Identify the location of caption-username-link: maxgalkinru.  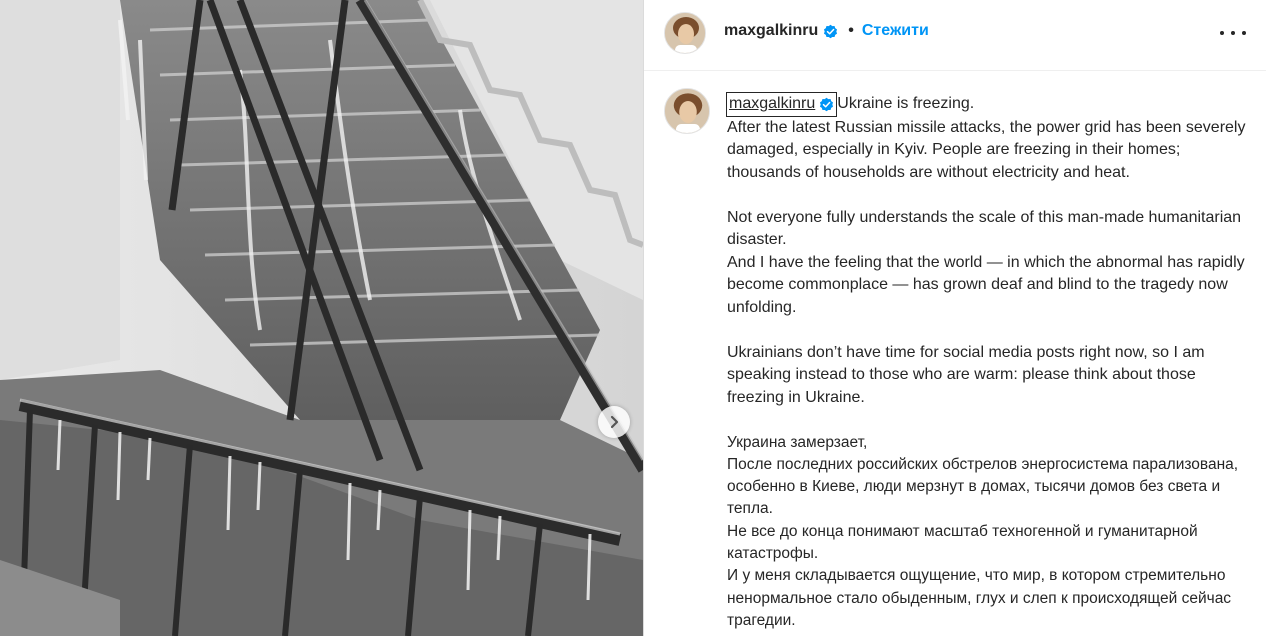
(782, 104).